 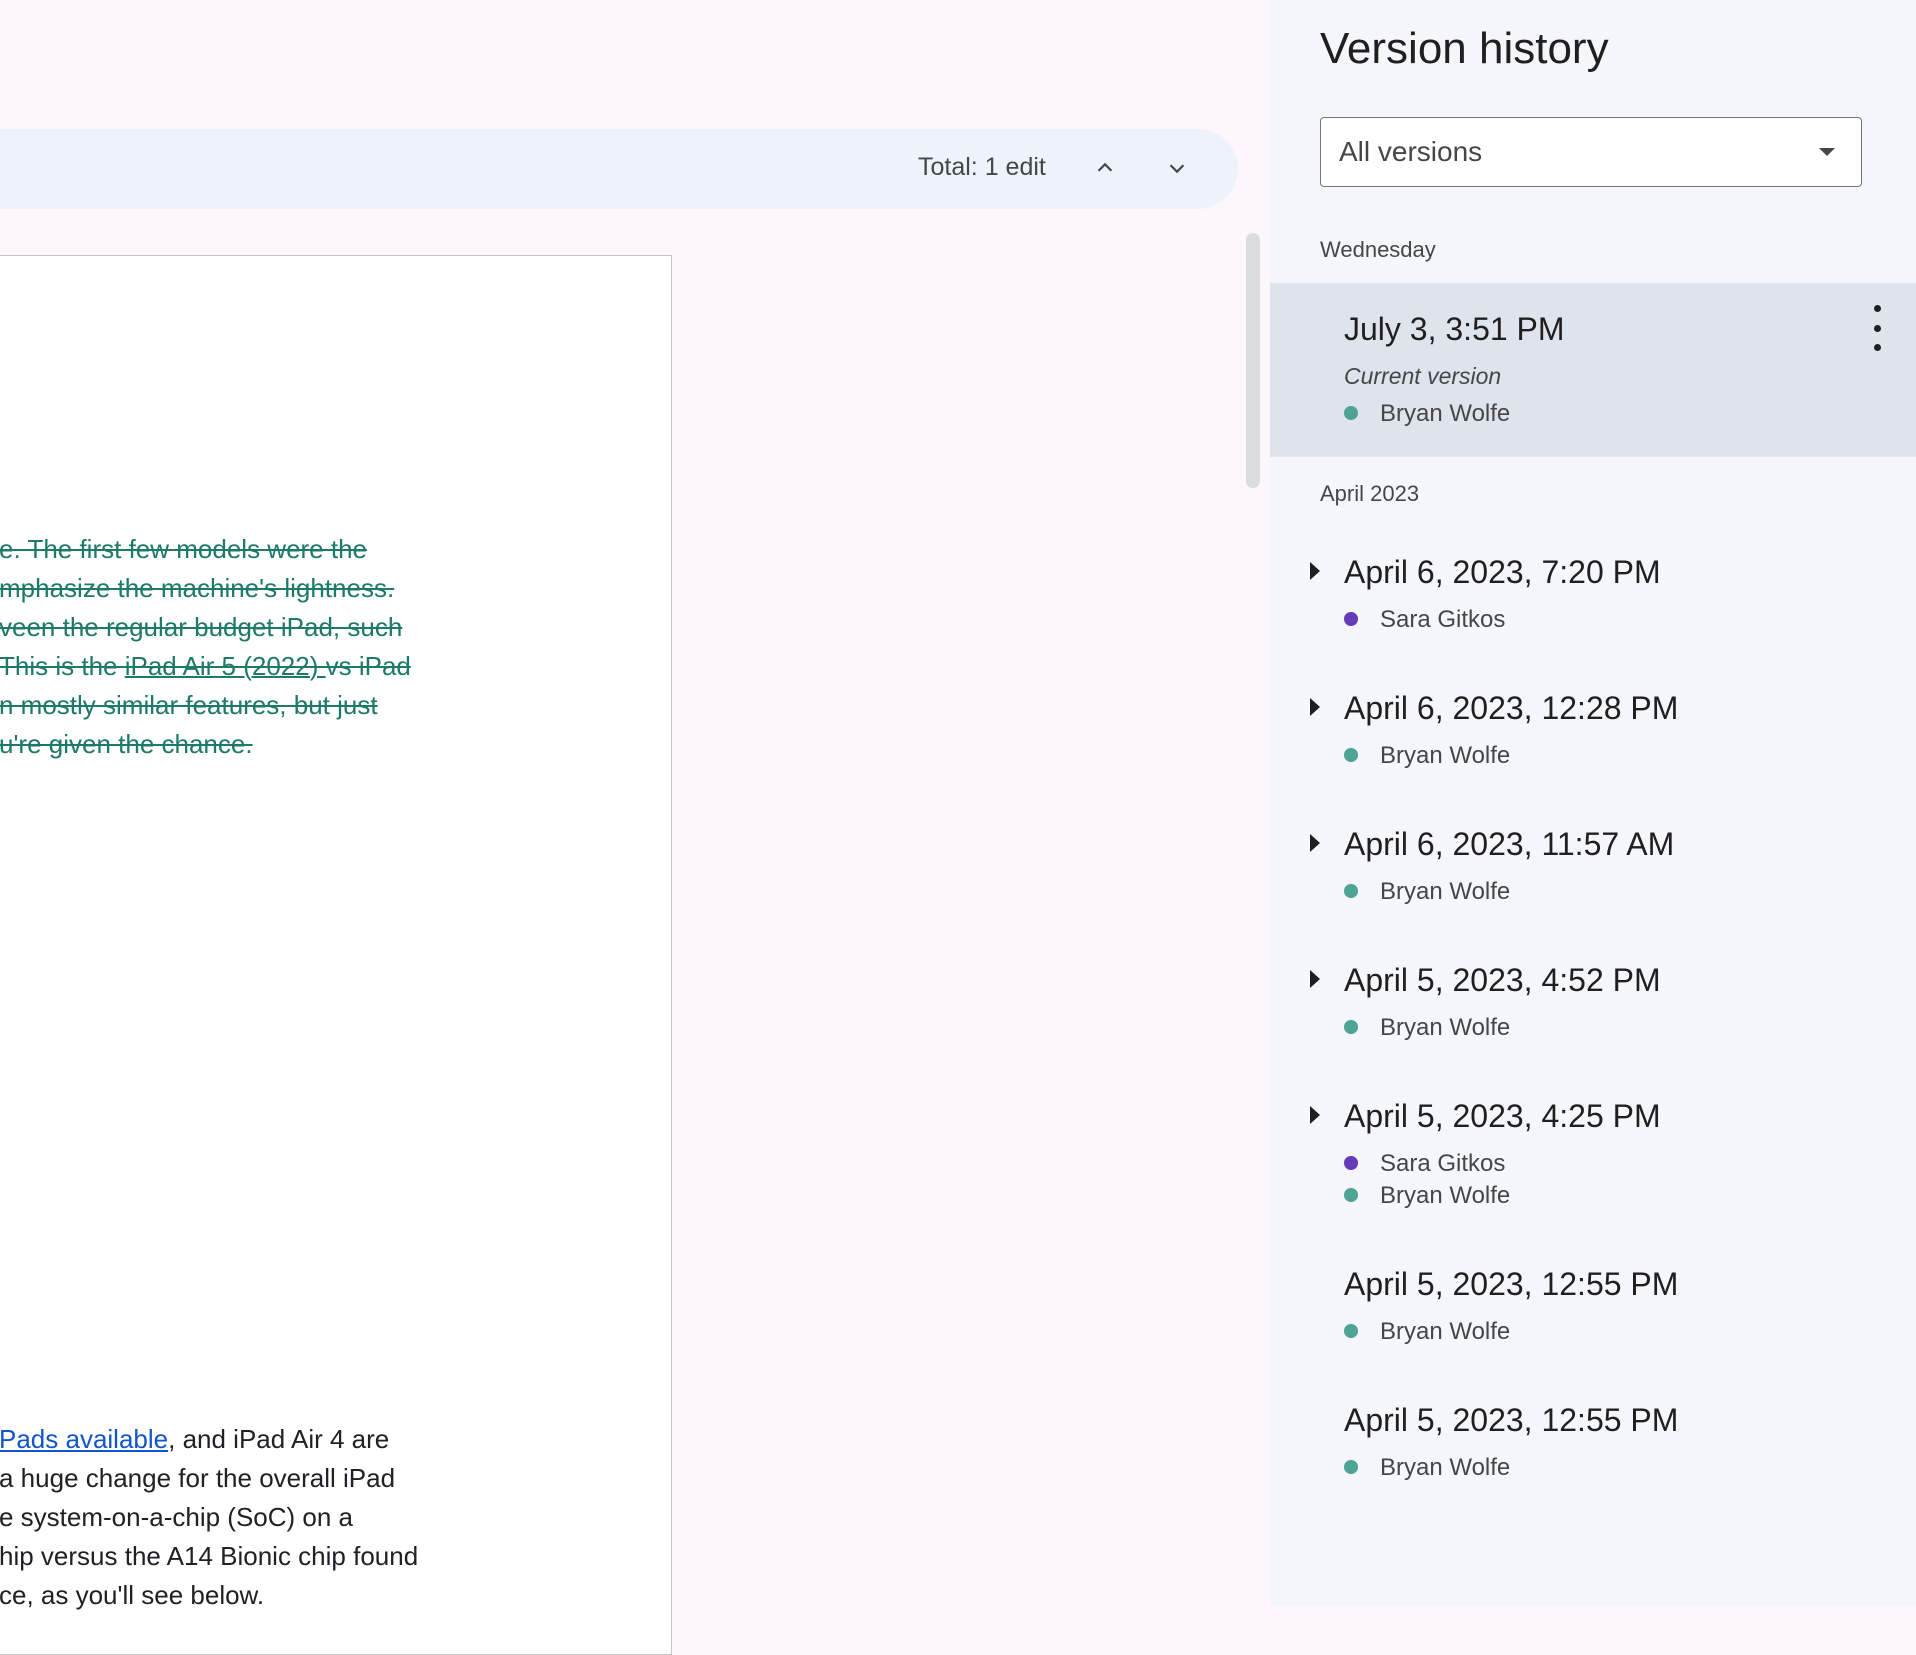 What do you see at coordinates (126, 744) in the screenshot?
I see `deleted-line: u're given the chance.` at bounding box center [126, 744].